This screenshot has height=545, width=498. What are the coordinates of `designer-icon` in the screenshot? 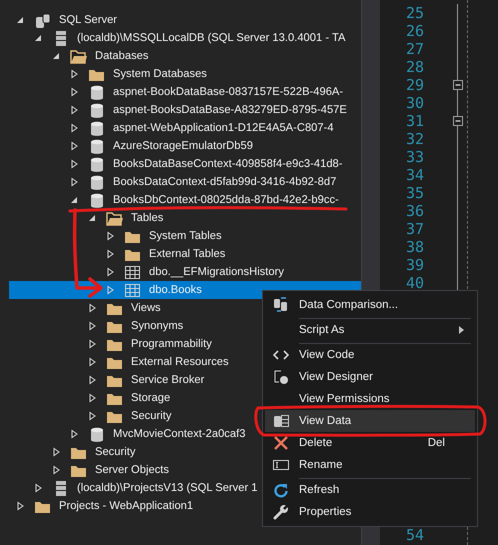 It's located at (281, 377).